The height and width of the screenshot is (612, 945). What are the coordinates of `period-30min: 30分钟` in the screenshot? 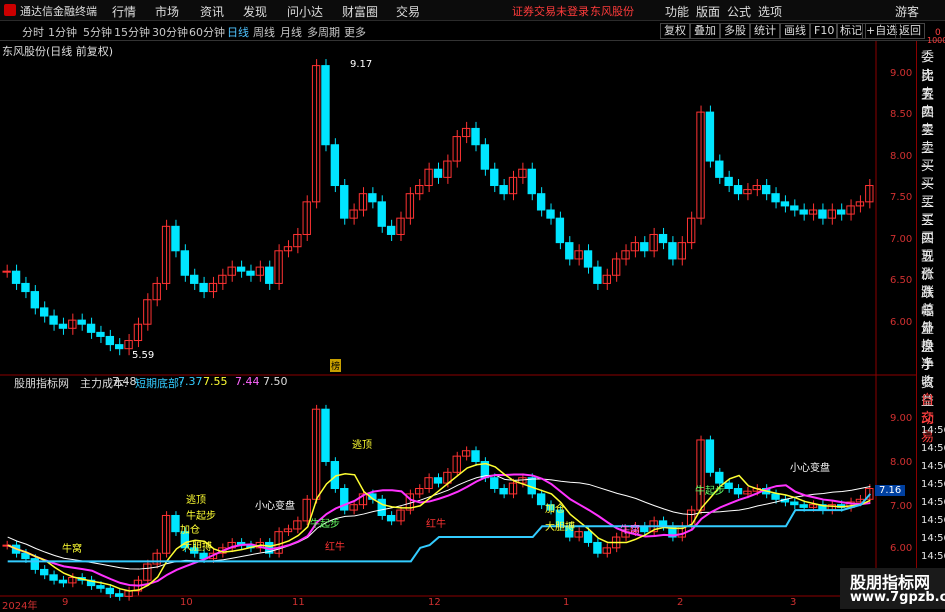 It's located at (170, 32).